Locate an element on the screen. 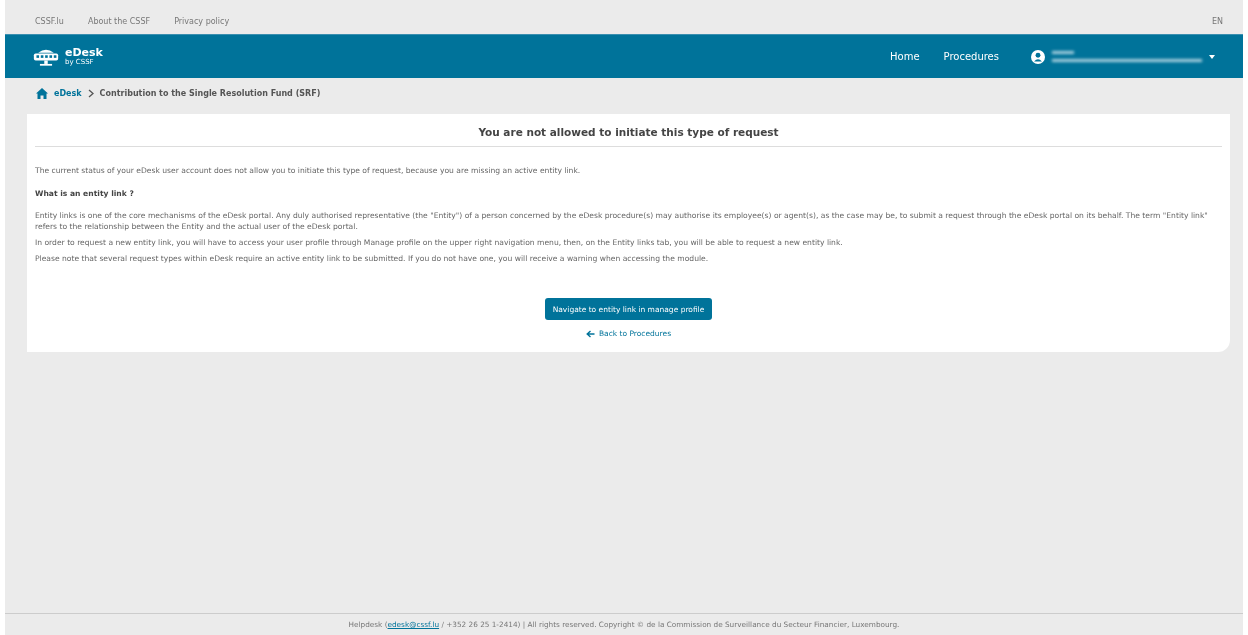 This screenshot has width=1248, height=635. top-link: CSSF.lu is located at coordinates (49, 21).